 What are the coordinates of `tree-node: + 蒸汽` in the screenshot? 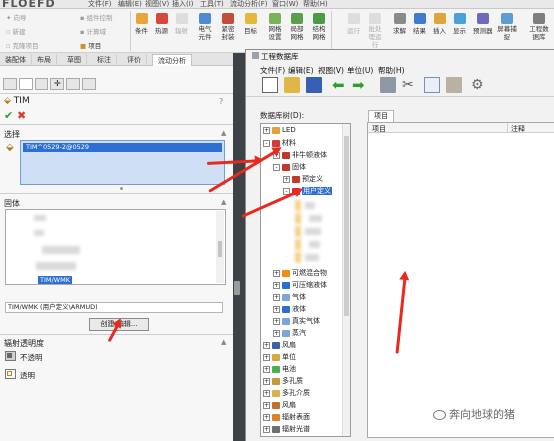 It's located at (289, 333).